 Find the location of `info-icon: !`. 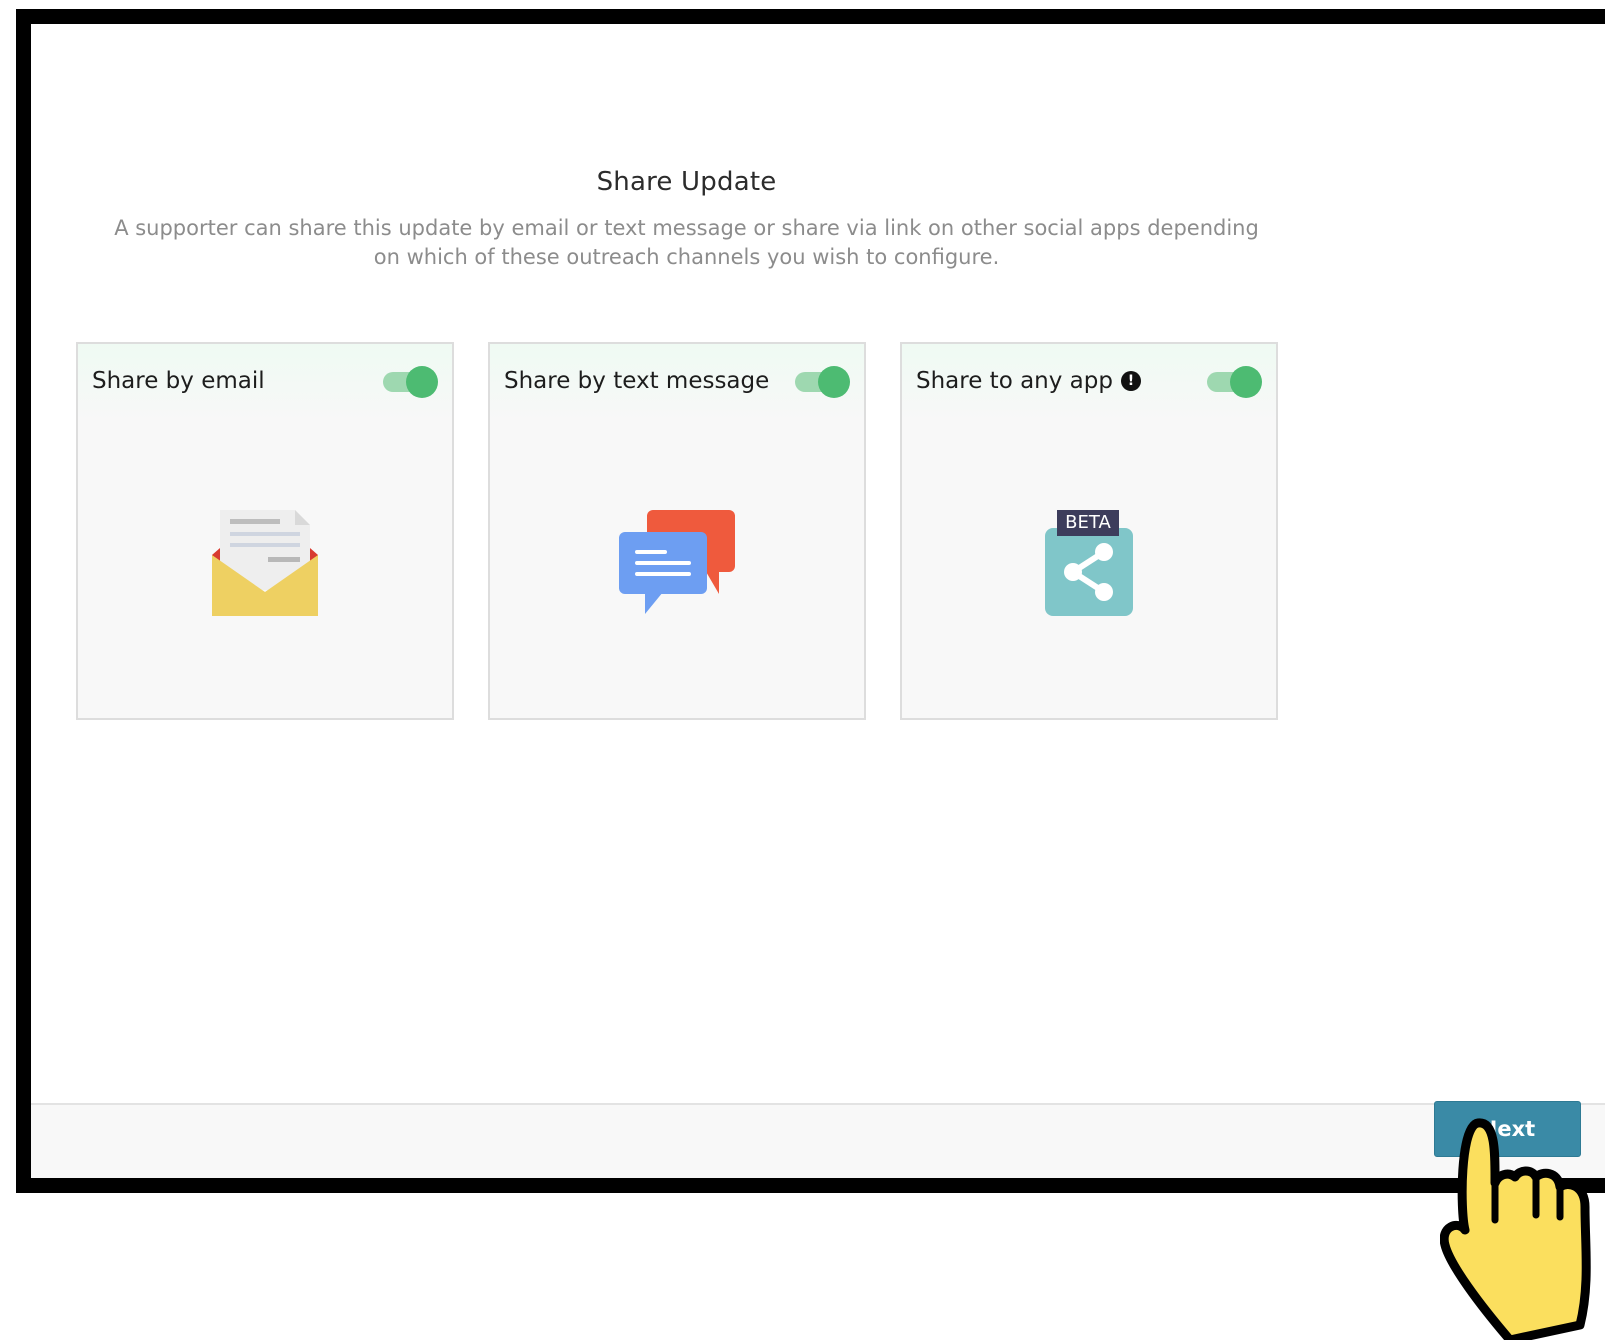

info-icon: ! is located at coordinates (1130, 381).